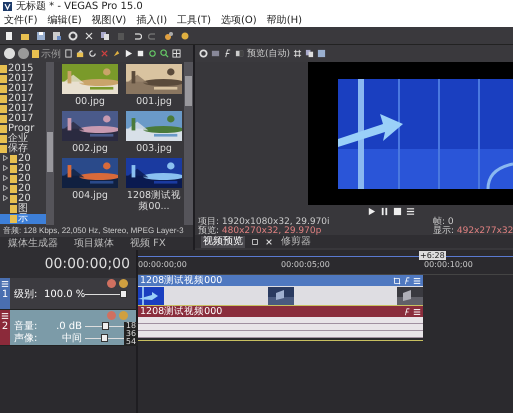  I want to click on meter-scale-label: 54, so click(131, 342).